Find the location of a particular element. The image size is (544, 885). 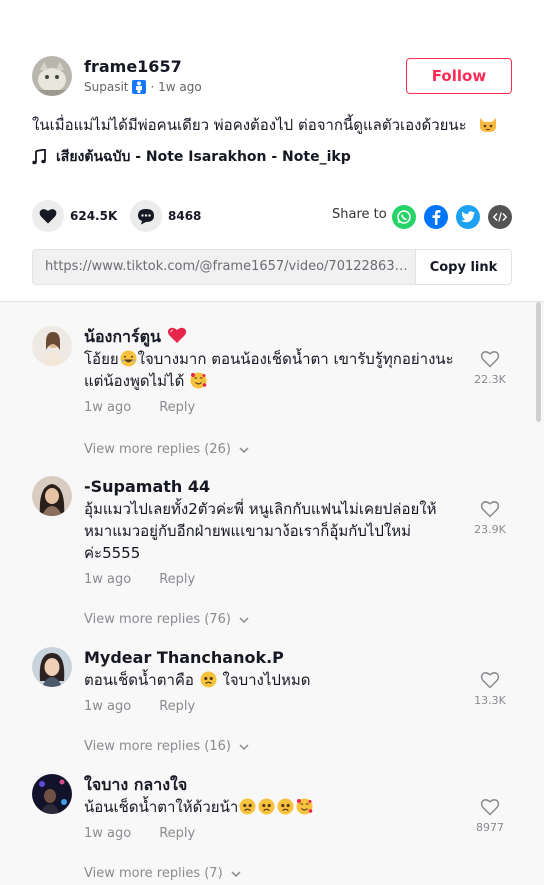

comment-like: 23.9K is located at coordinates (490, 518).